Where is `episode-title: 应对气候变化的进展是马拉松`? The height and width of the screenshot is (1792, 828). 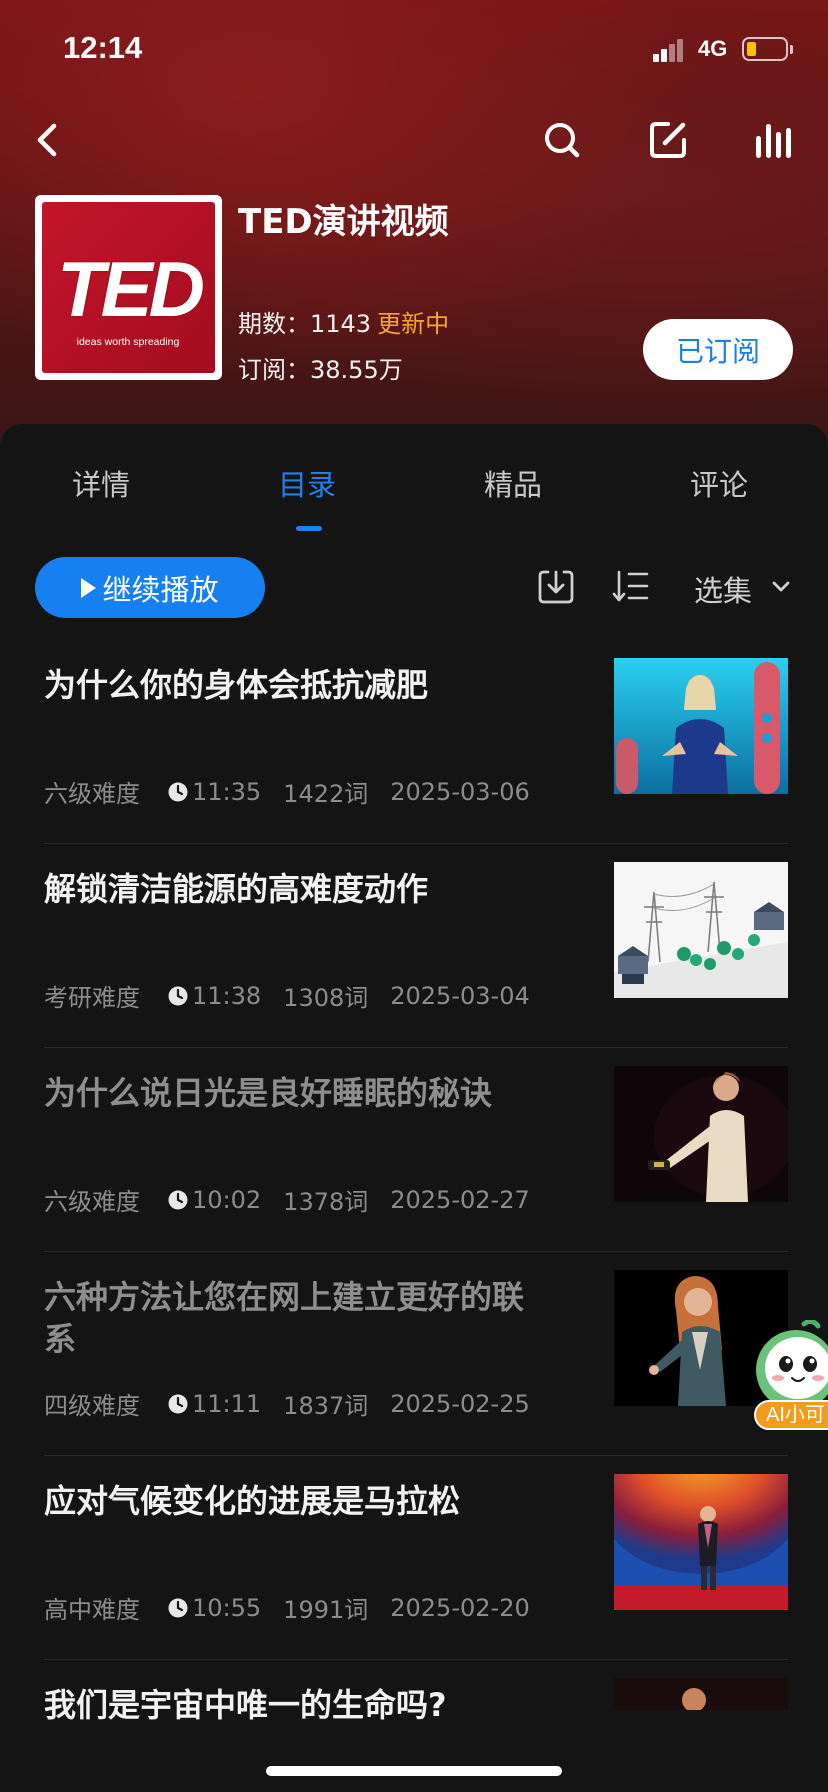
episode-title: 应对气候变化的进展是马拉松 is located at coordinates (252, 1501).